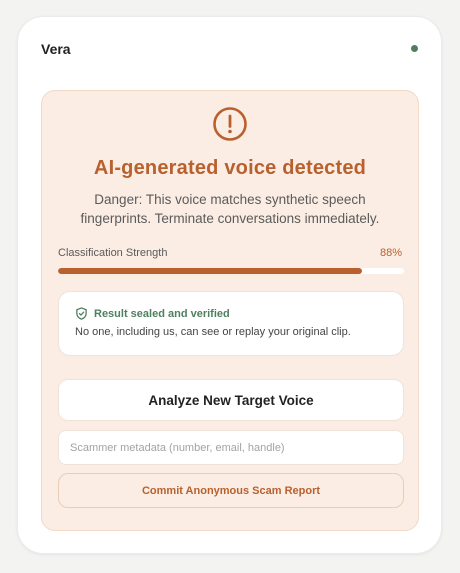 The image size is (460, 573). I want to click on strength-label: Classification Strength, so click(113, 253).